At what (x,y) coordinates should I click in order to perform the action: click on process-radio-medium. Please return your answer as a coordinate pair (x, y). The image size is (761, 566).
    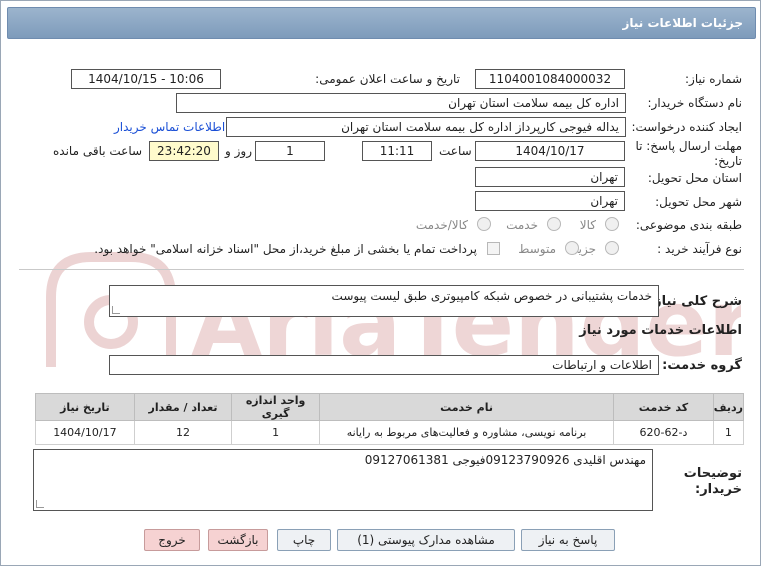
    Looking at the image, I should click on (572, 248).